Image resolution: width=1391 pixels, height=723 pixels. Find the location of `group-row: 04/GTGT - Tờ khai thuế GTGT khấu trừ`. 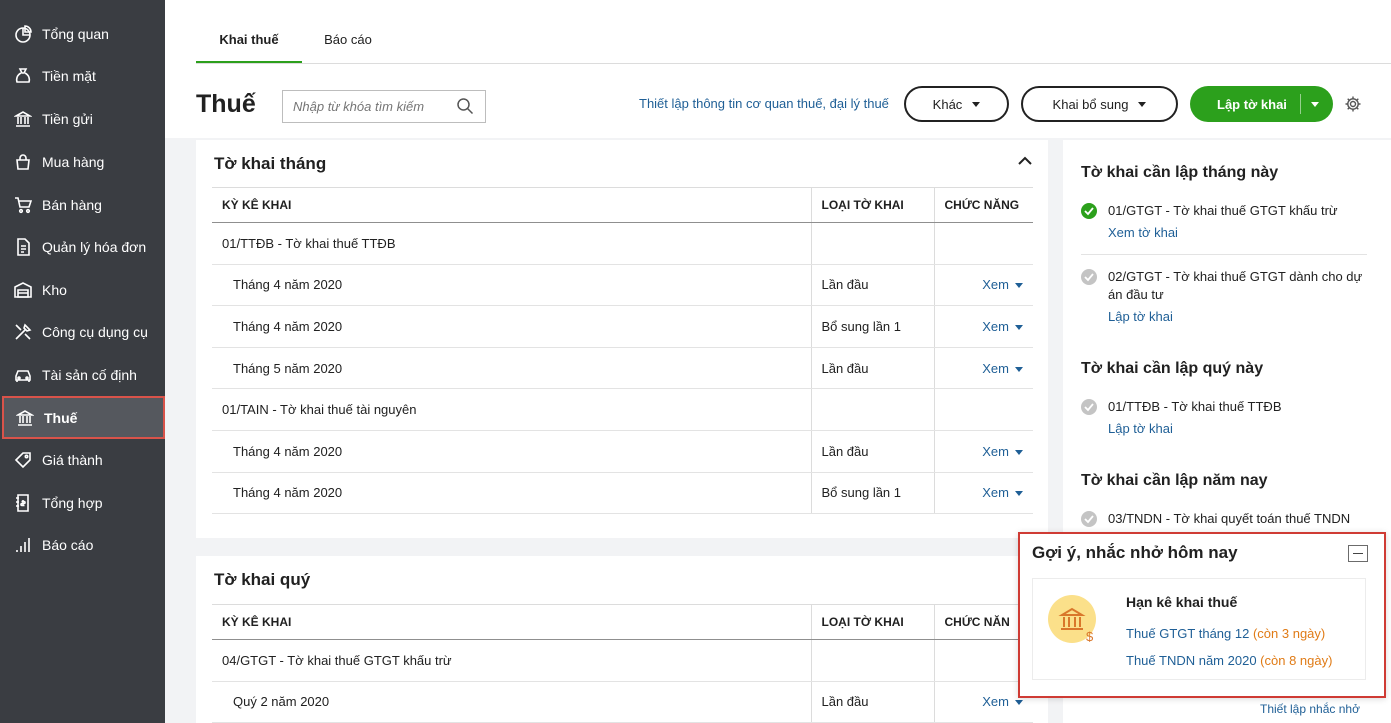

group-row: 04/GTGT - Tờ khai thuế GTGT khấu trừ is located at coordinates (622, 660).